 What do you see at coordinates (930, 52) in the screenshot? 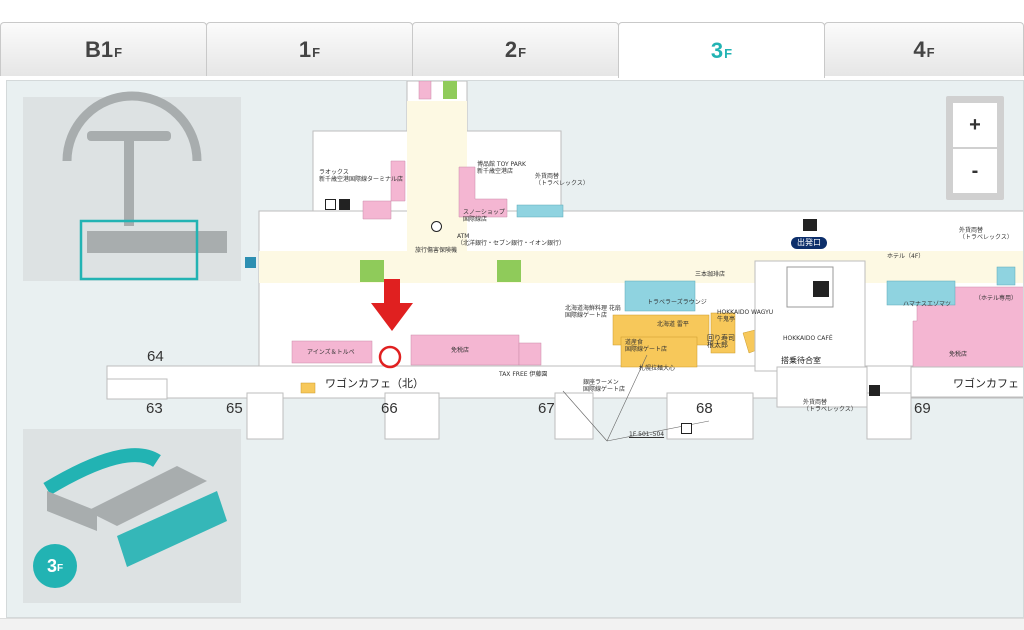
I see `tab-4f-suffix: F` at bounding box center [930, 52].